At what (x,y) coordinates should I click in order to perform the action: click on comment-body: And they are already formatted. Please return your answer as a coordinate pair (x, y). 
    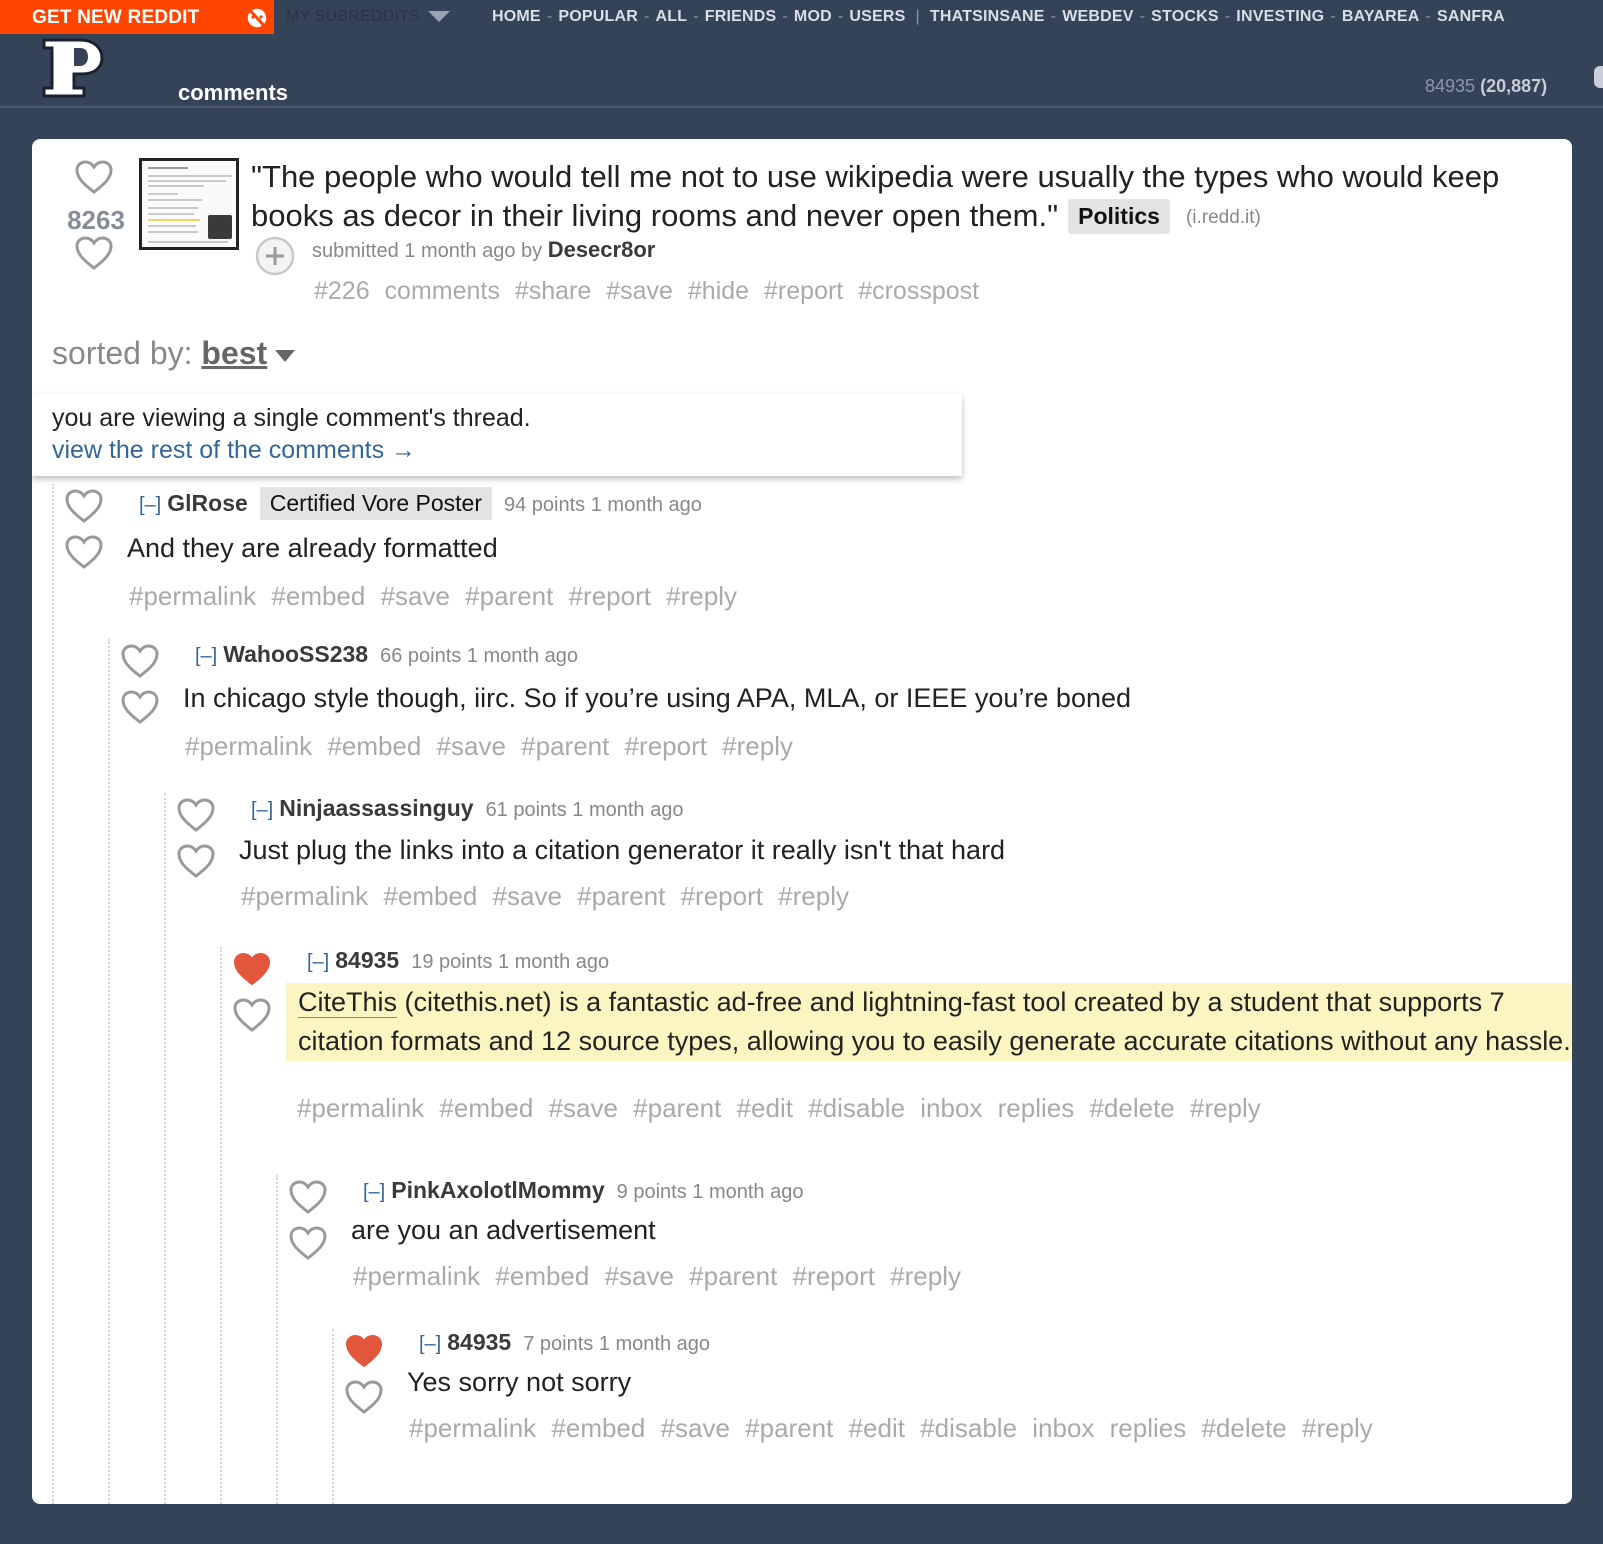
    Looking at the image, I should click on (312, 548).